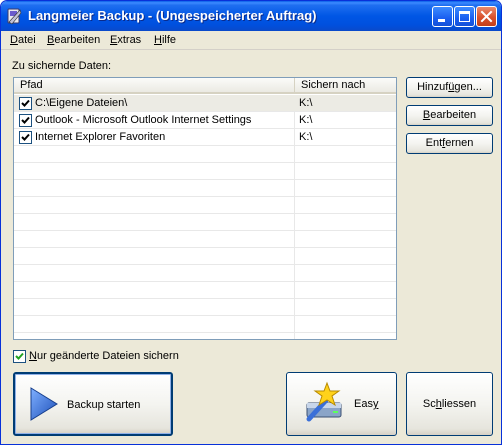 The height and width of the screenshot is (445, 502). I want to click on start-backup-button: Backup starten, so click(93, 404).